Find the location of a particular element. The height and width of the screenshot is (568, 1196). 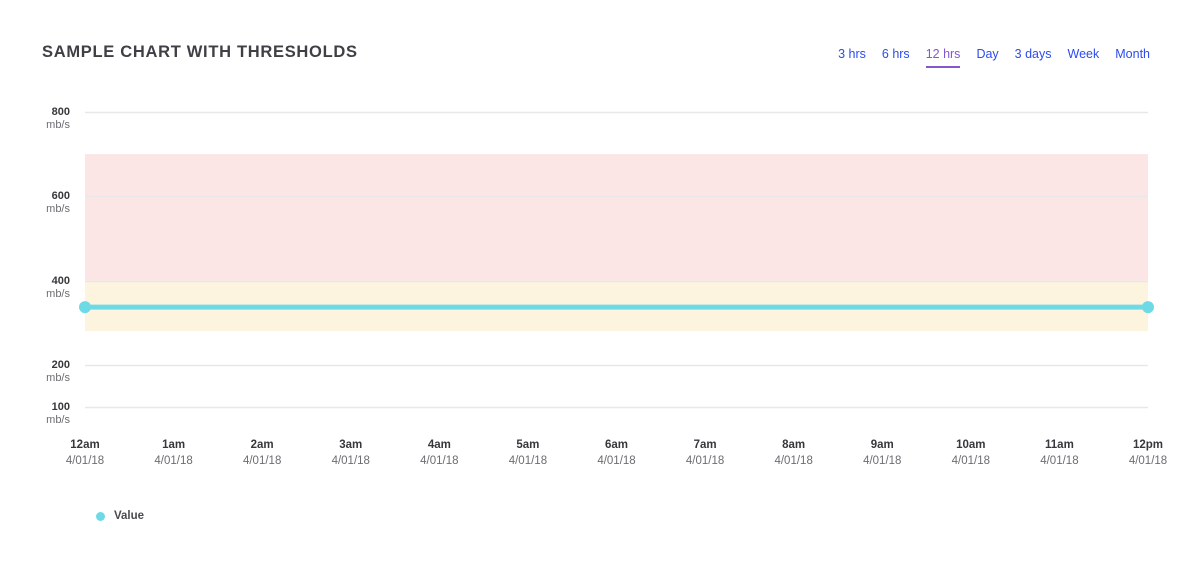

x-axis-tick-time: 12am is located at coordinates (85, 445).